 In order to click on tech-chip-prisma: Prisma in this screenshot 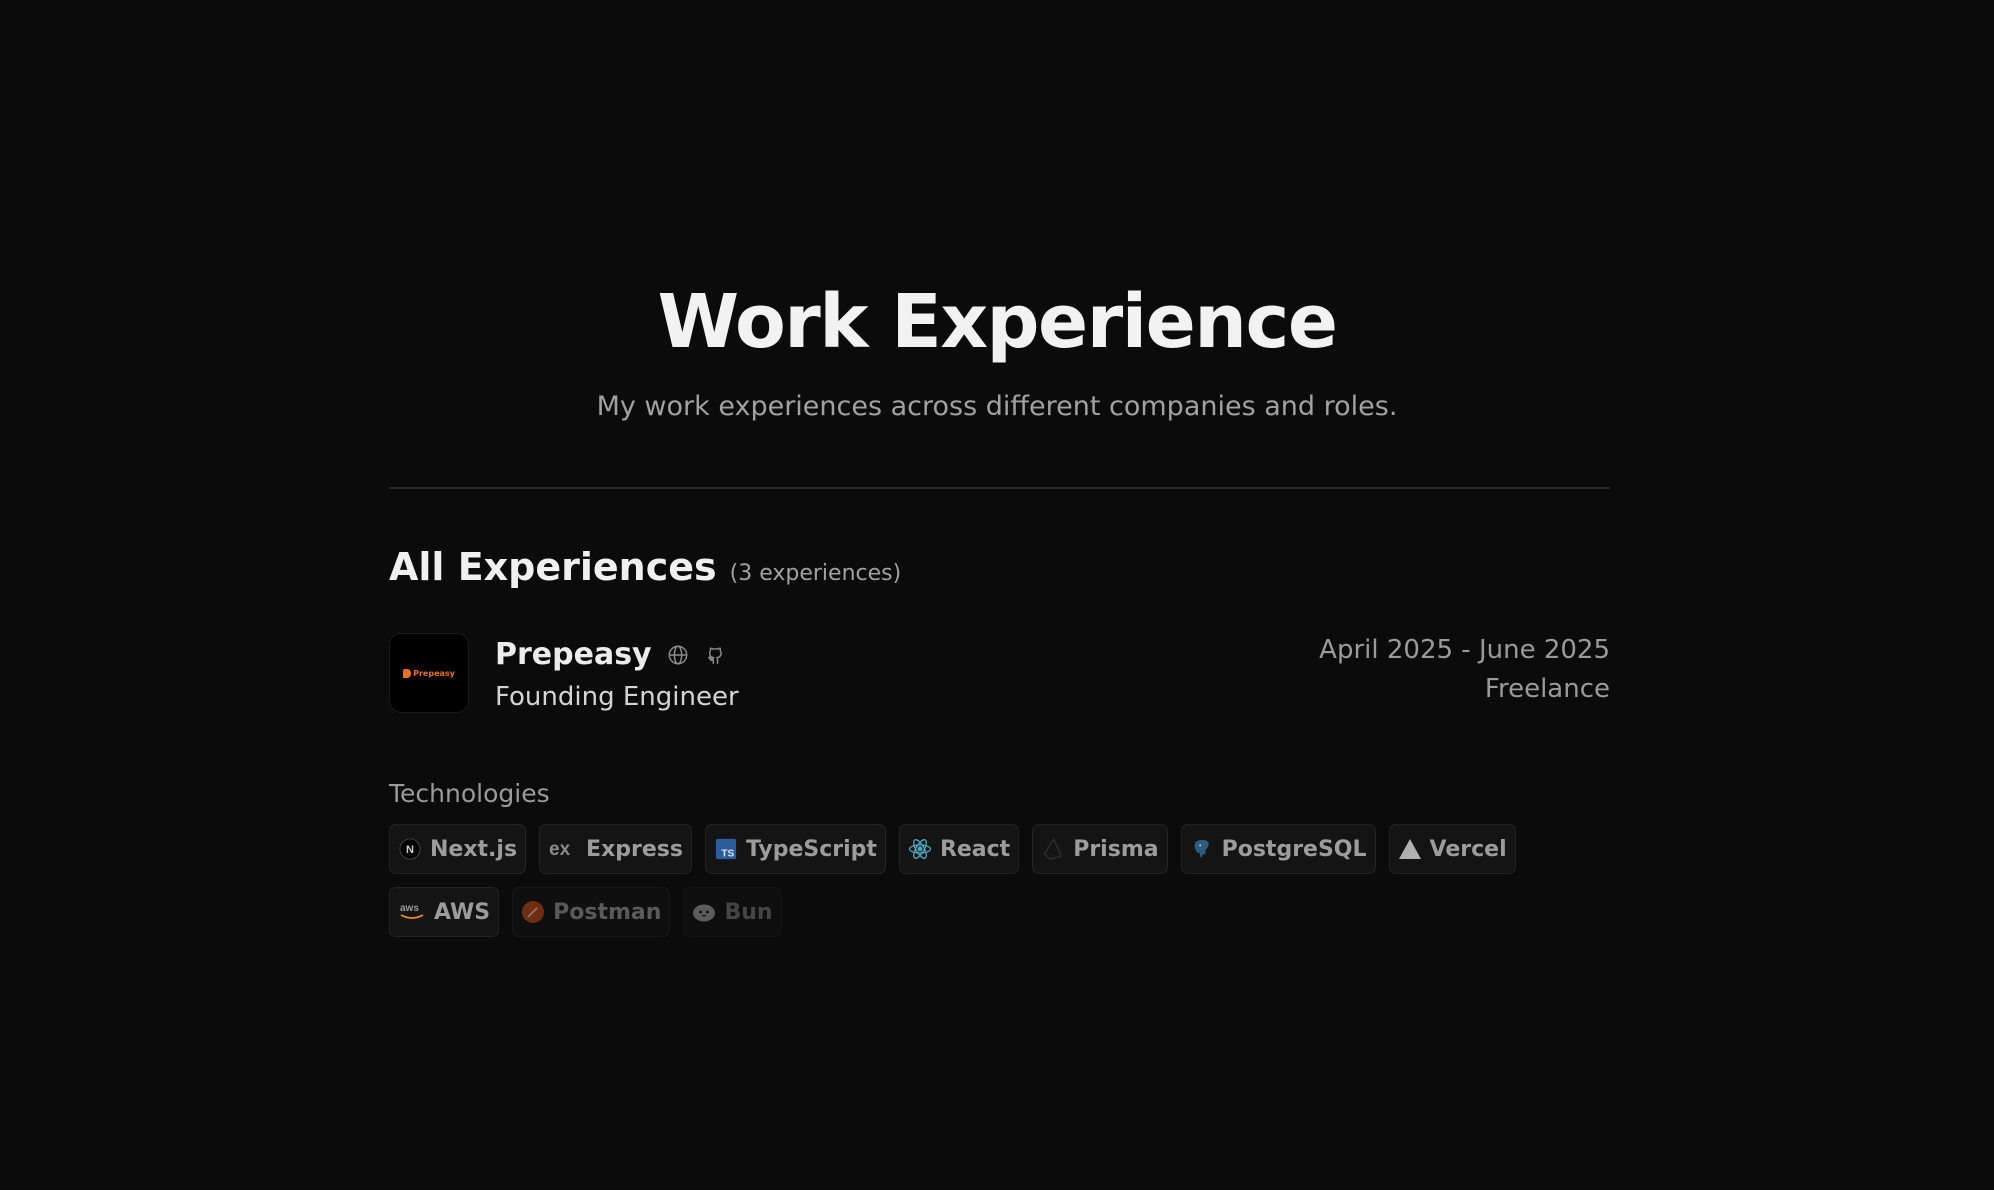, I will do `click(1100, 849)`.